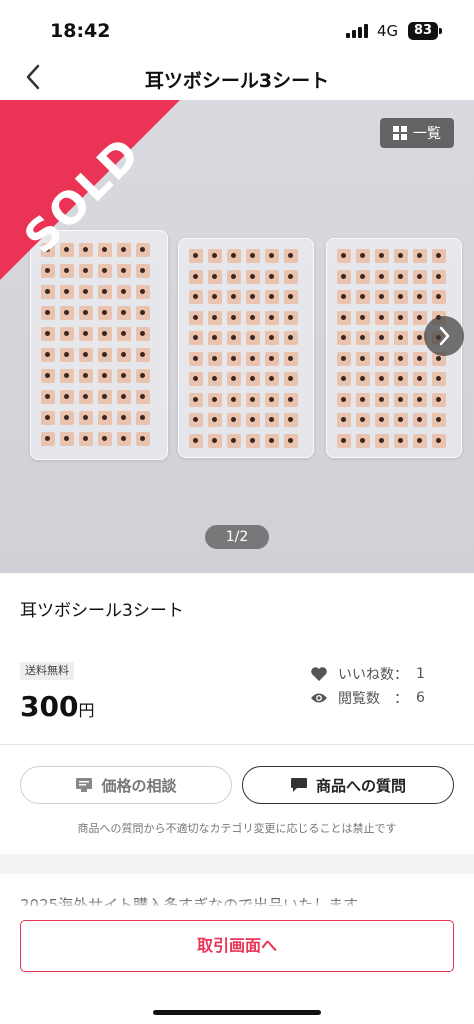  Describe the element at coordinates (102, 611) in the screenshot. I see `product-title: 耳ツボシール3シート` at that location.